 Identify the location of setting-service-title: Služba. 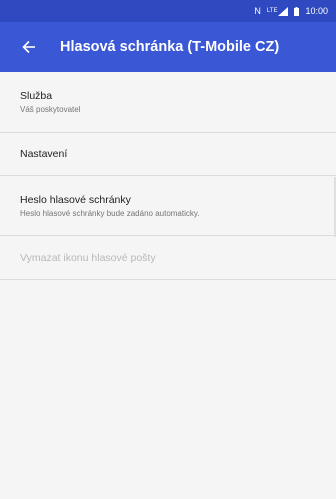
(36, 96).